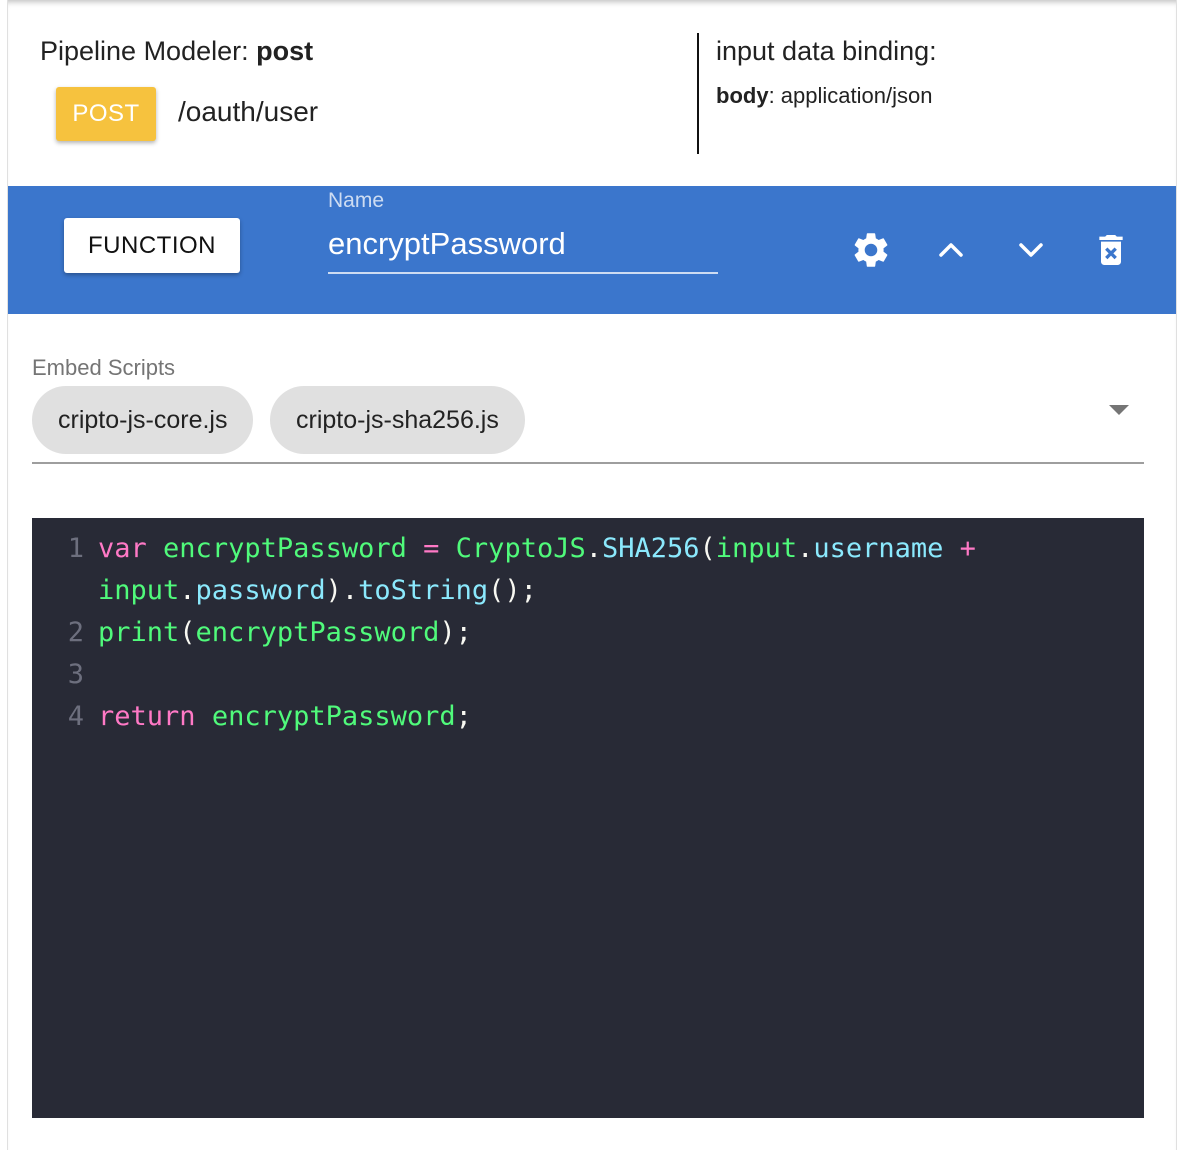 The width and height of the screenshot is (1182, 1150). What do you see at coordinates (65, 591) in the screenshot?
I see `line-number` at bounding box center [65, 591].